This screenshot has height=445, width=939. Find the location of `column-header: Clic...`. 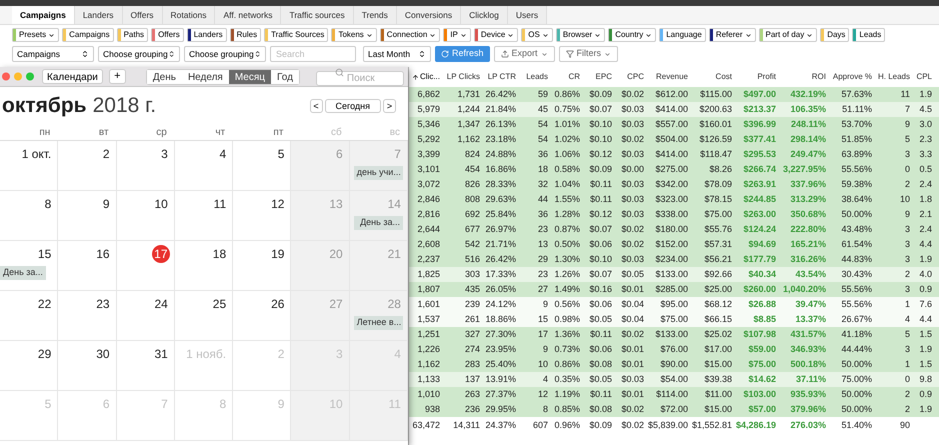

column-header: Clic... is located at coordinates (426, 77).